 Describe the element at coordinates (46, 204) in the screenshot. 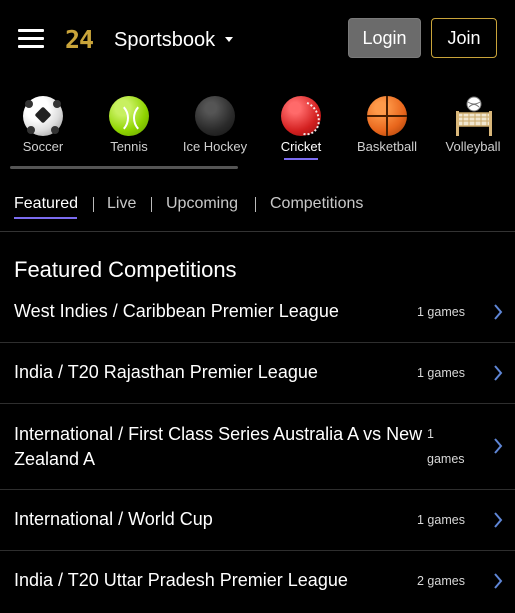

I see `tab-featured: Featured` at that location.